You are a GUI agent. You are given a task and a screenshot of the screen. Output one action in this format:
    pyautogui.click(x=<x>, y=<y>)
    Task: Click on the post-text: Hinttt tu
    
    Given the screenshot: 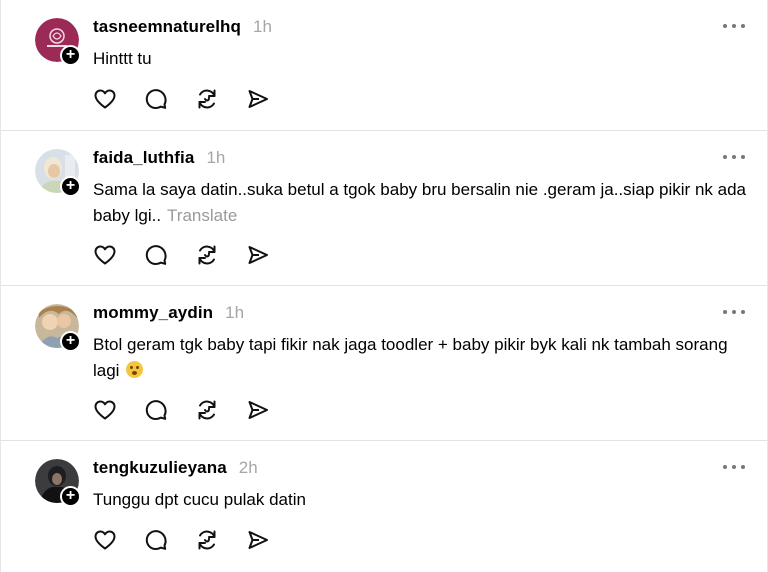 What is the action you would take?
    pyautogui.click(x=423, y=59)
    